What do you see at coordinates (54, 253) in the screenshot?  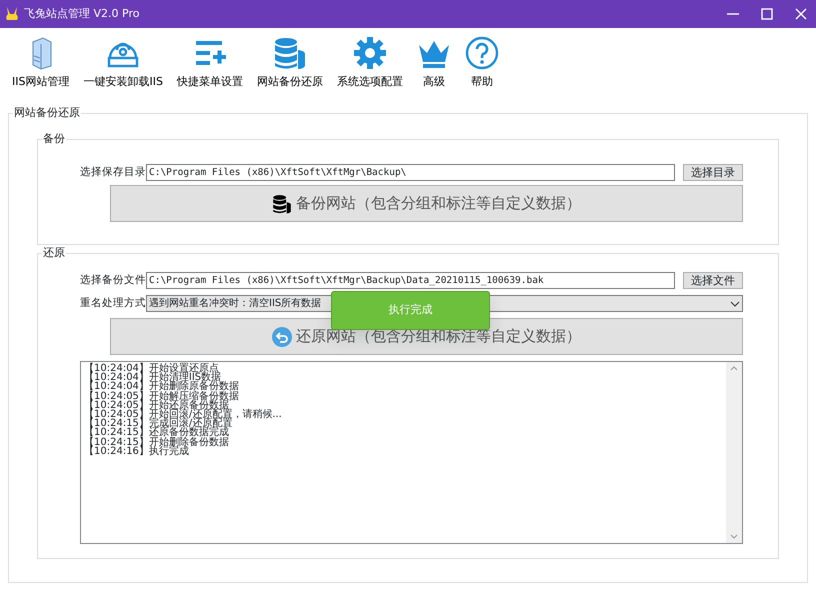 I see `group-title: 还原` at bounding box center [54, 253].